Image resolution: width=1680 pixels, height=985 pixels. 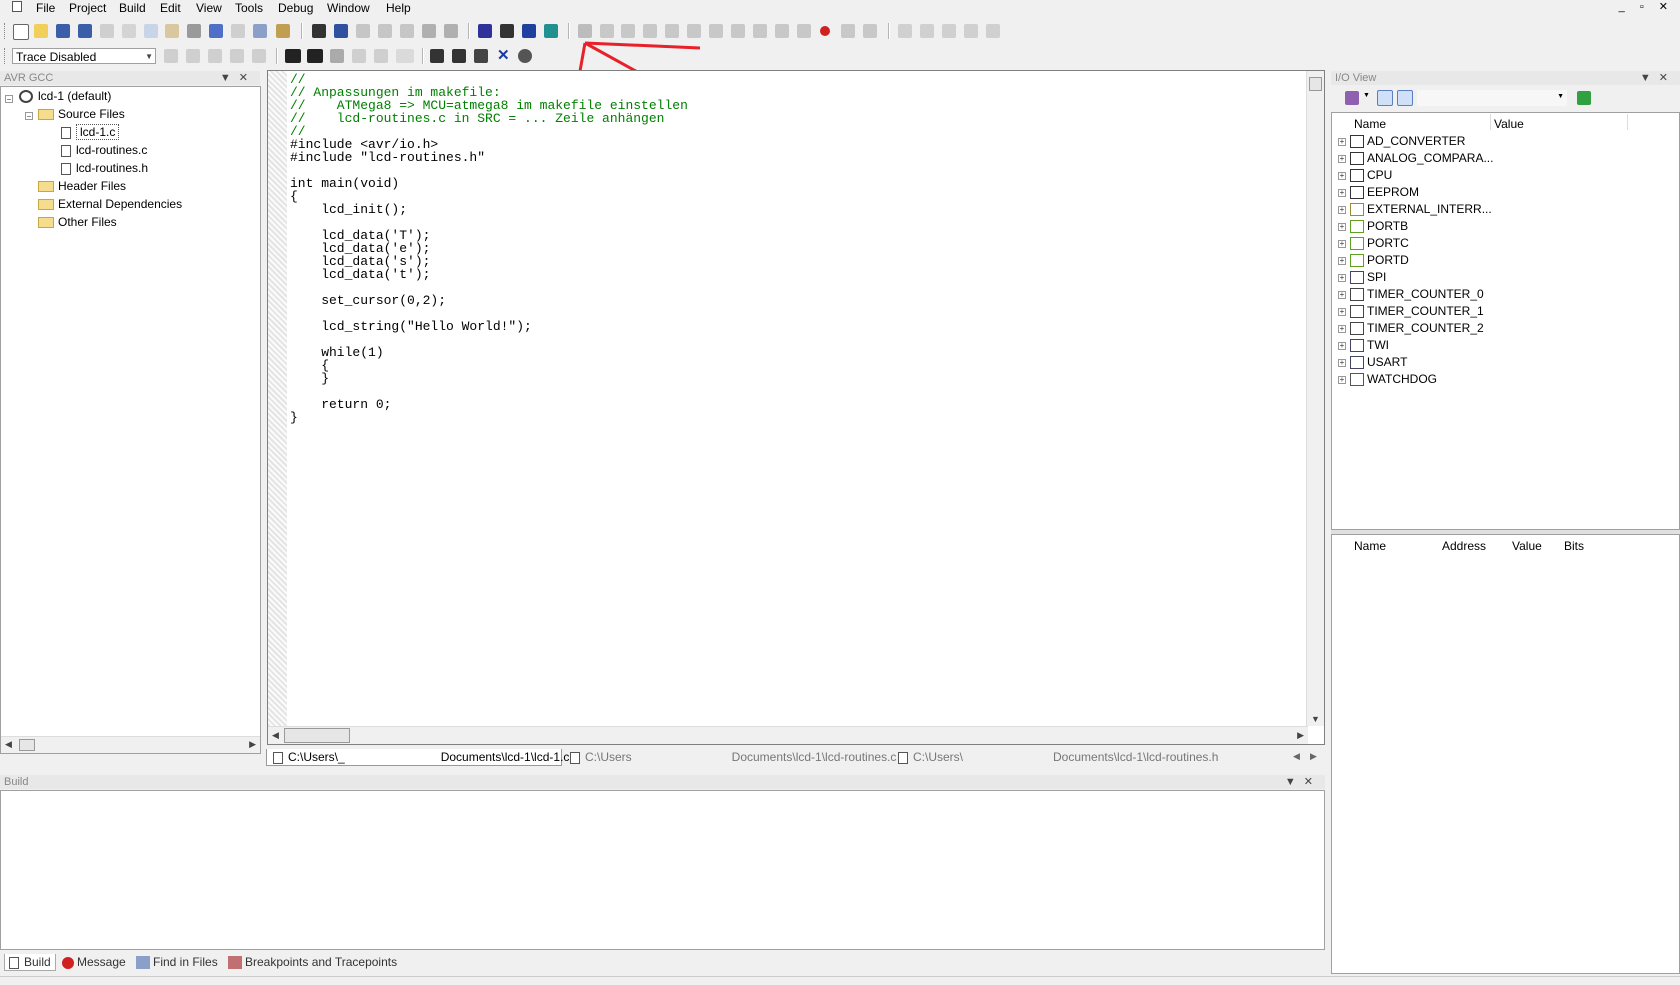 I want to click on tree-folder-header: Header Files, so click(x=82, y=186).